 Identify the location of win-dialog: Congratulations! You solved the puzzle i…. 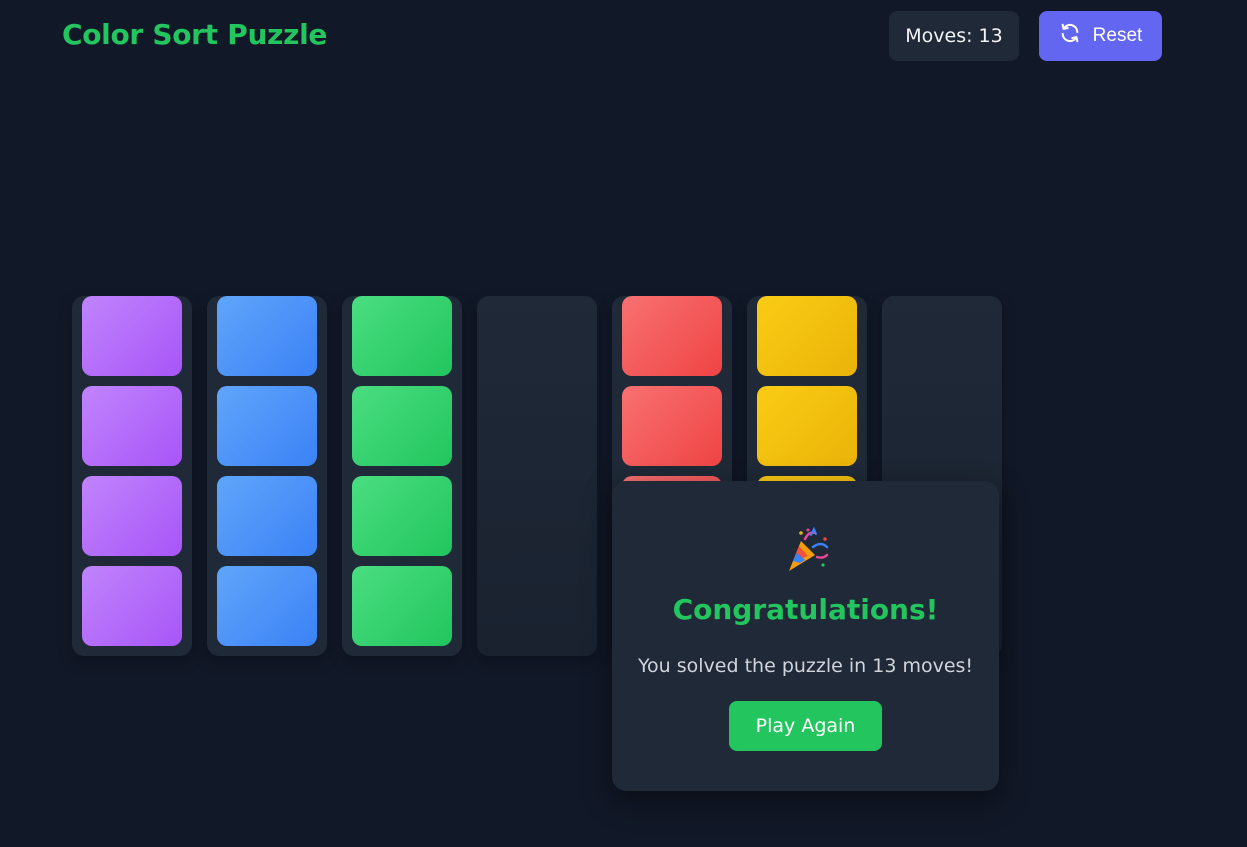
(805, 636).